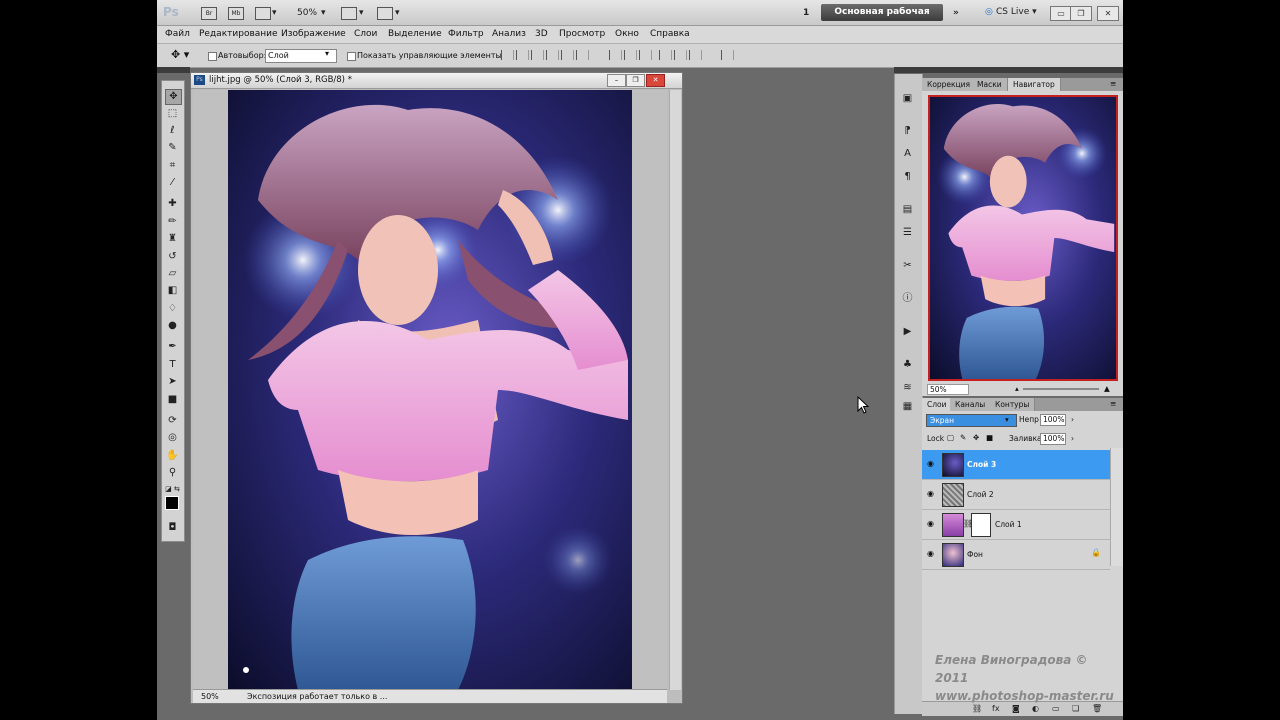 Image resolution: width=1280 pixels, height=720 pixels. What do you see at coordinates (172, 274) in the screenshot?
I see `eraser-tool-icon: ▱` at bounding box center [172, 274].